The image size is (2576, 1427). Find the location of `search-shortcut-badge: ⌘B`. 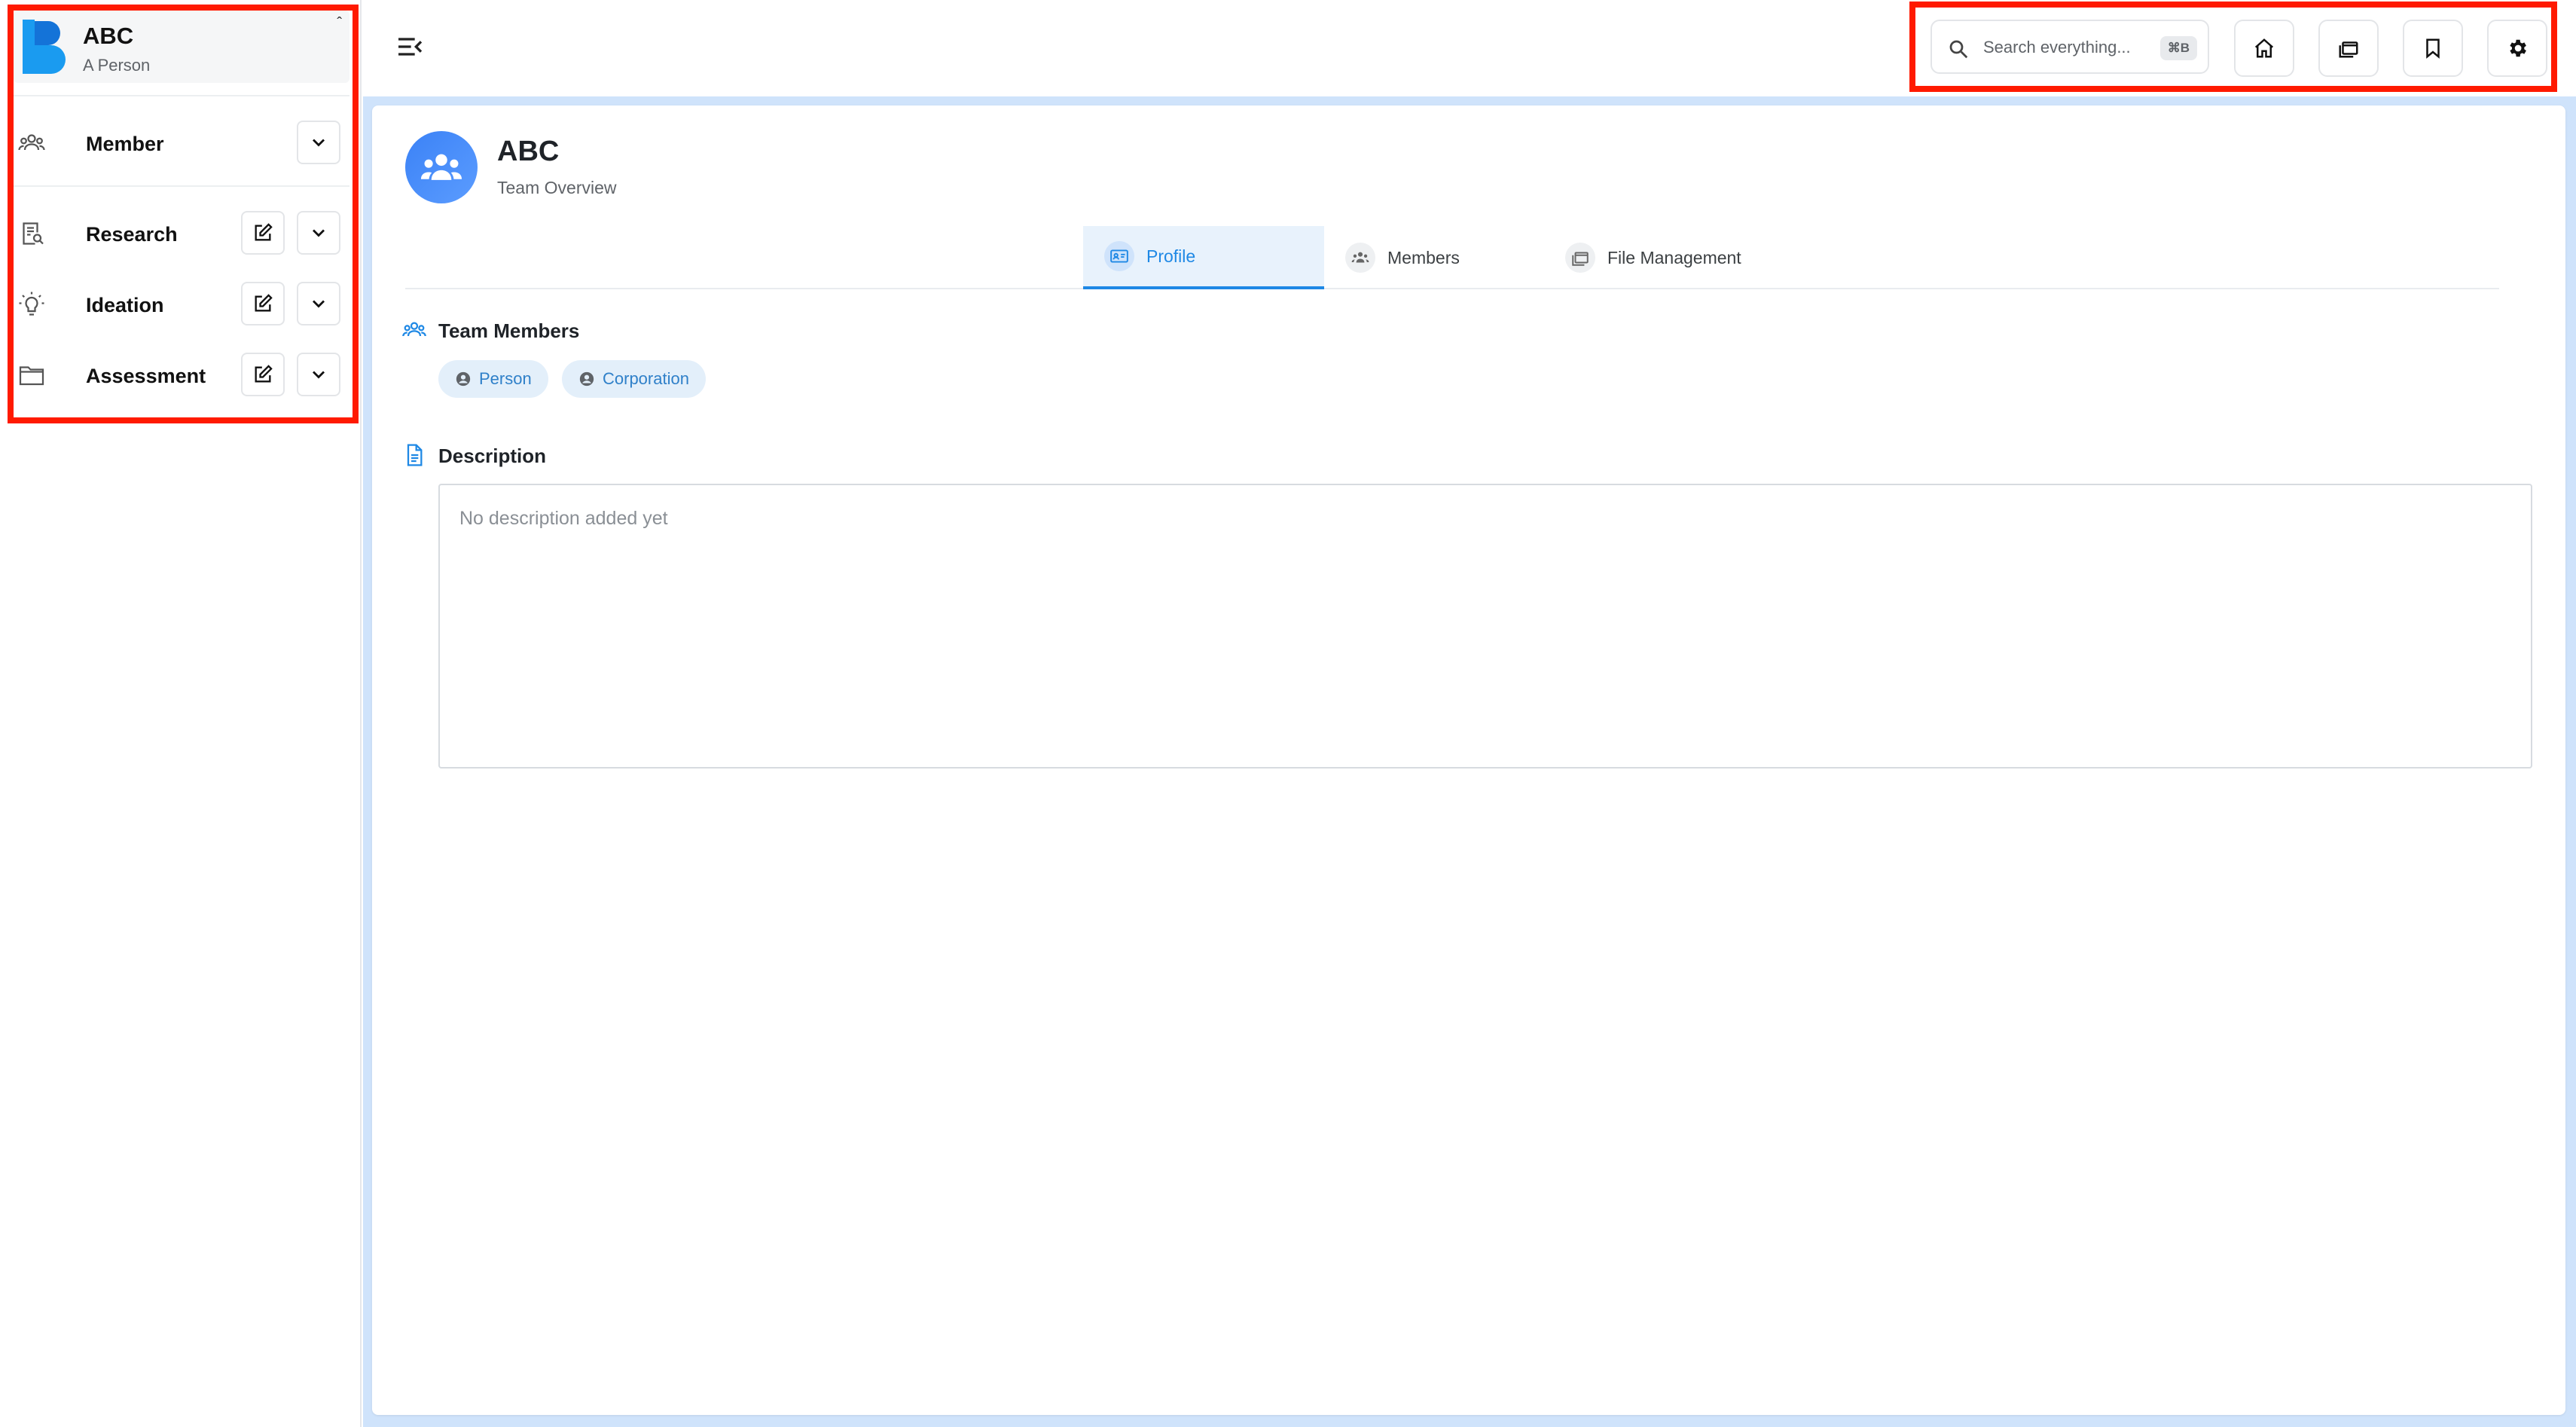

search-shortcut-badge: ⌘B is located at coordinates (2178, 48).